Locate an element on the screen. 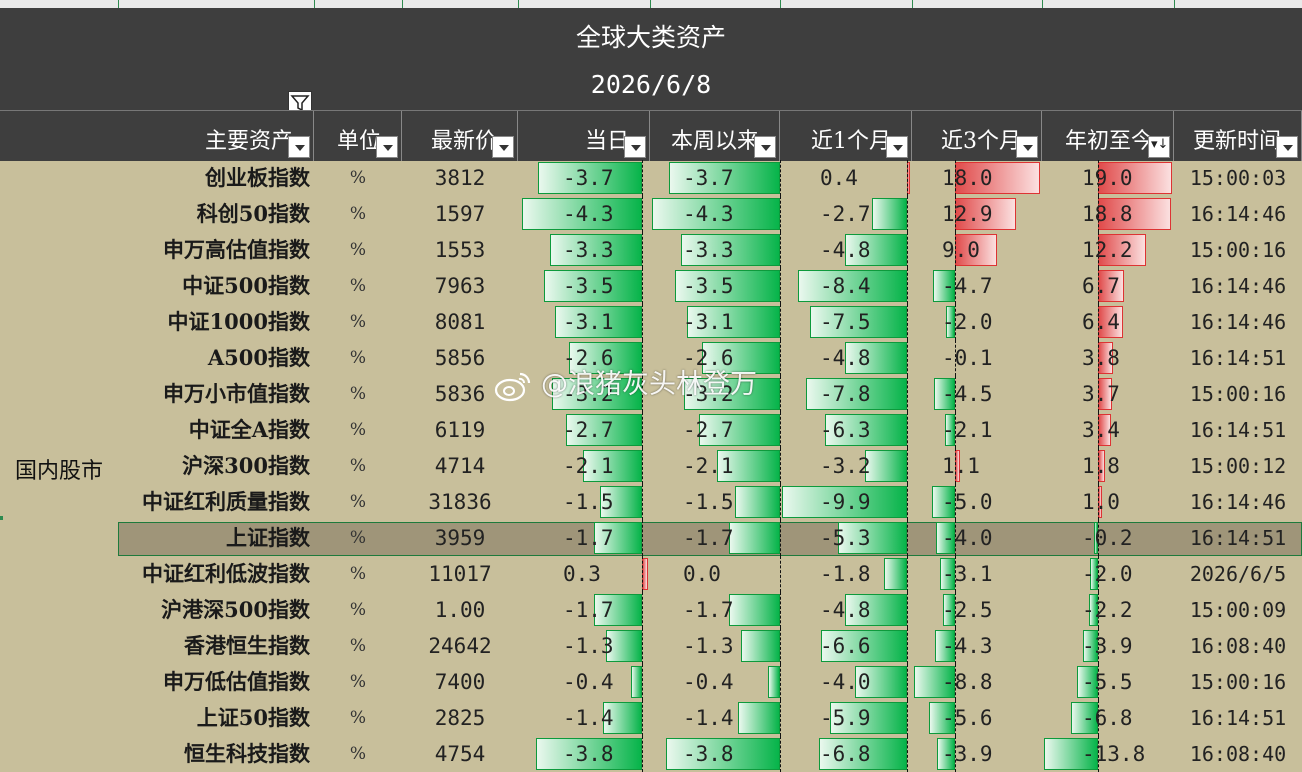 The width and height of the screenshot is (1302, 772). header-week: 本周以来 is located at coordinates (715, 136).